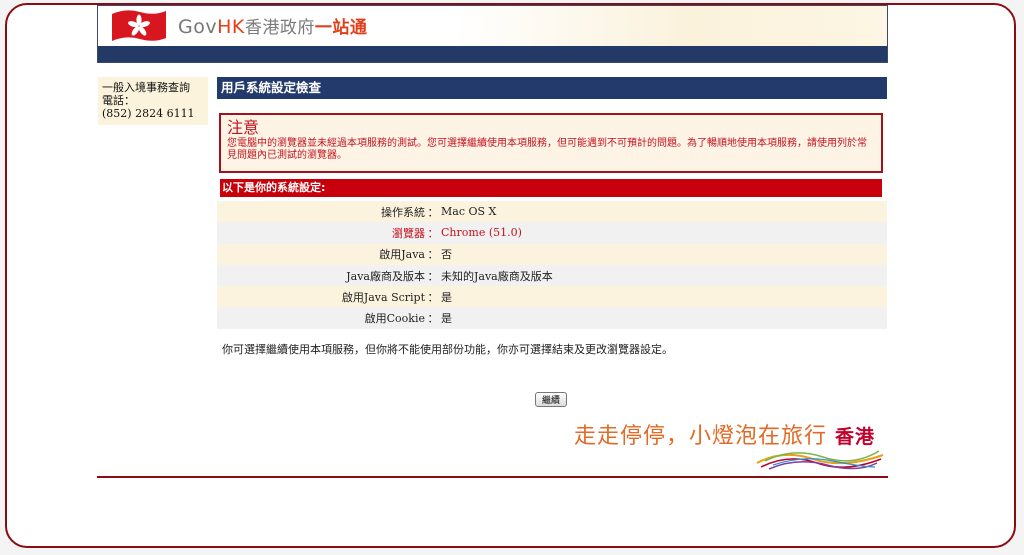  Describe the element at coordinates (118, 100) in the screenshot. I see `sidebar-line-2: 電話：` at that location.